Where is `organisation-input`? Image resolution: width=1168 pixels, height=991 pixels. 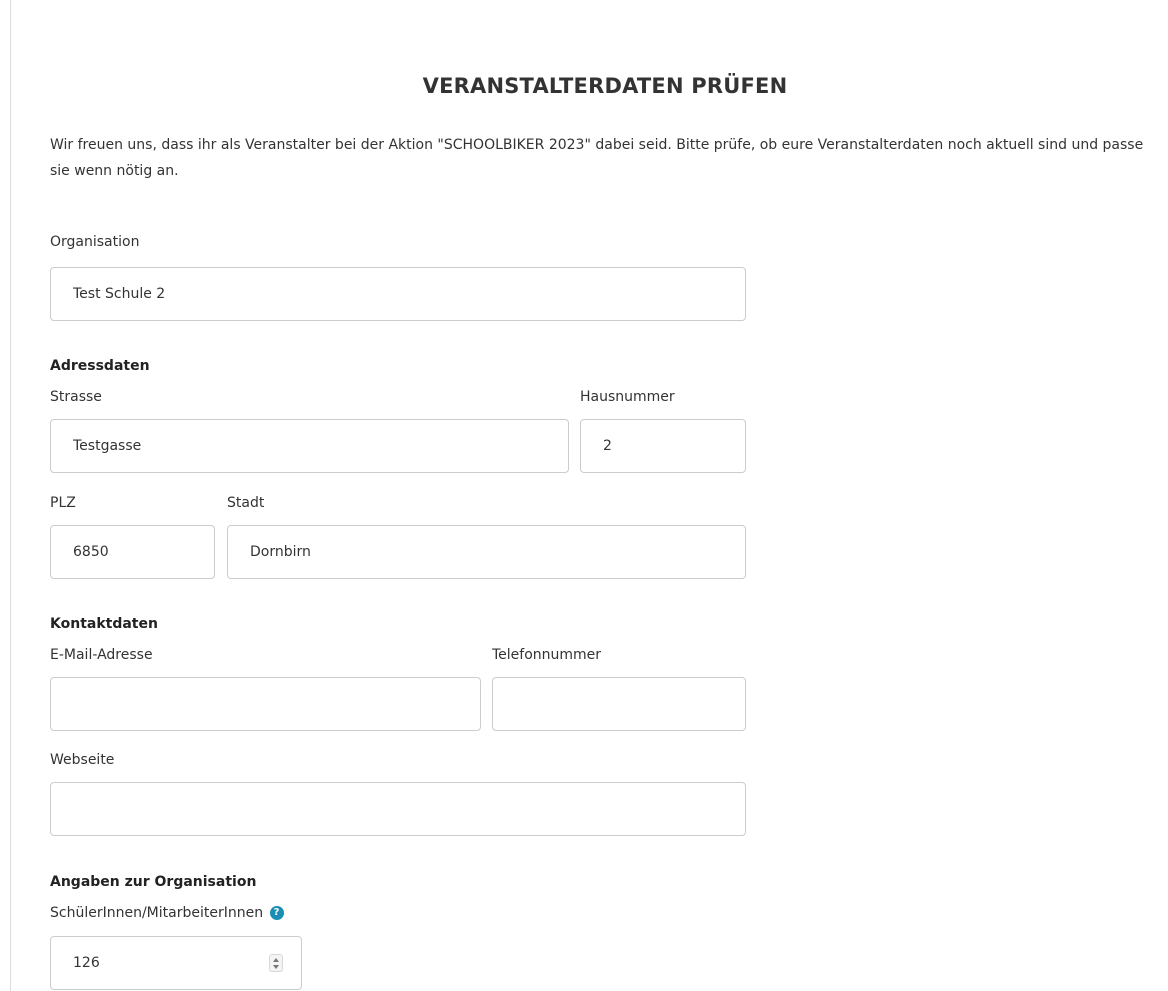
organisation-input is located at coordinates (398, 294).